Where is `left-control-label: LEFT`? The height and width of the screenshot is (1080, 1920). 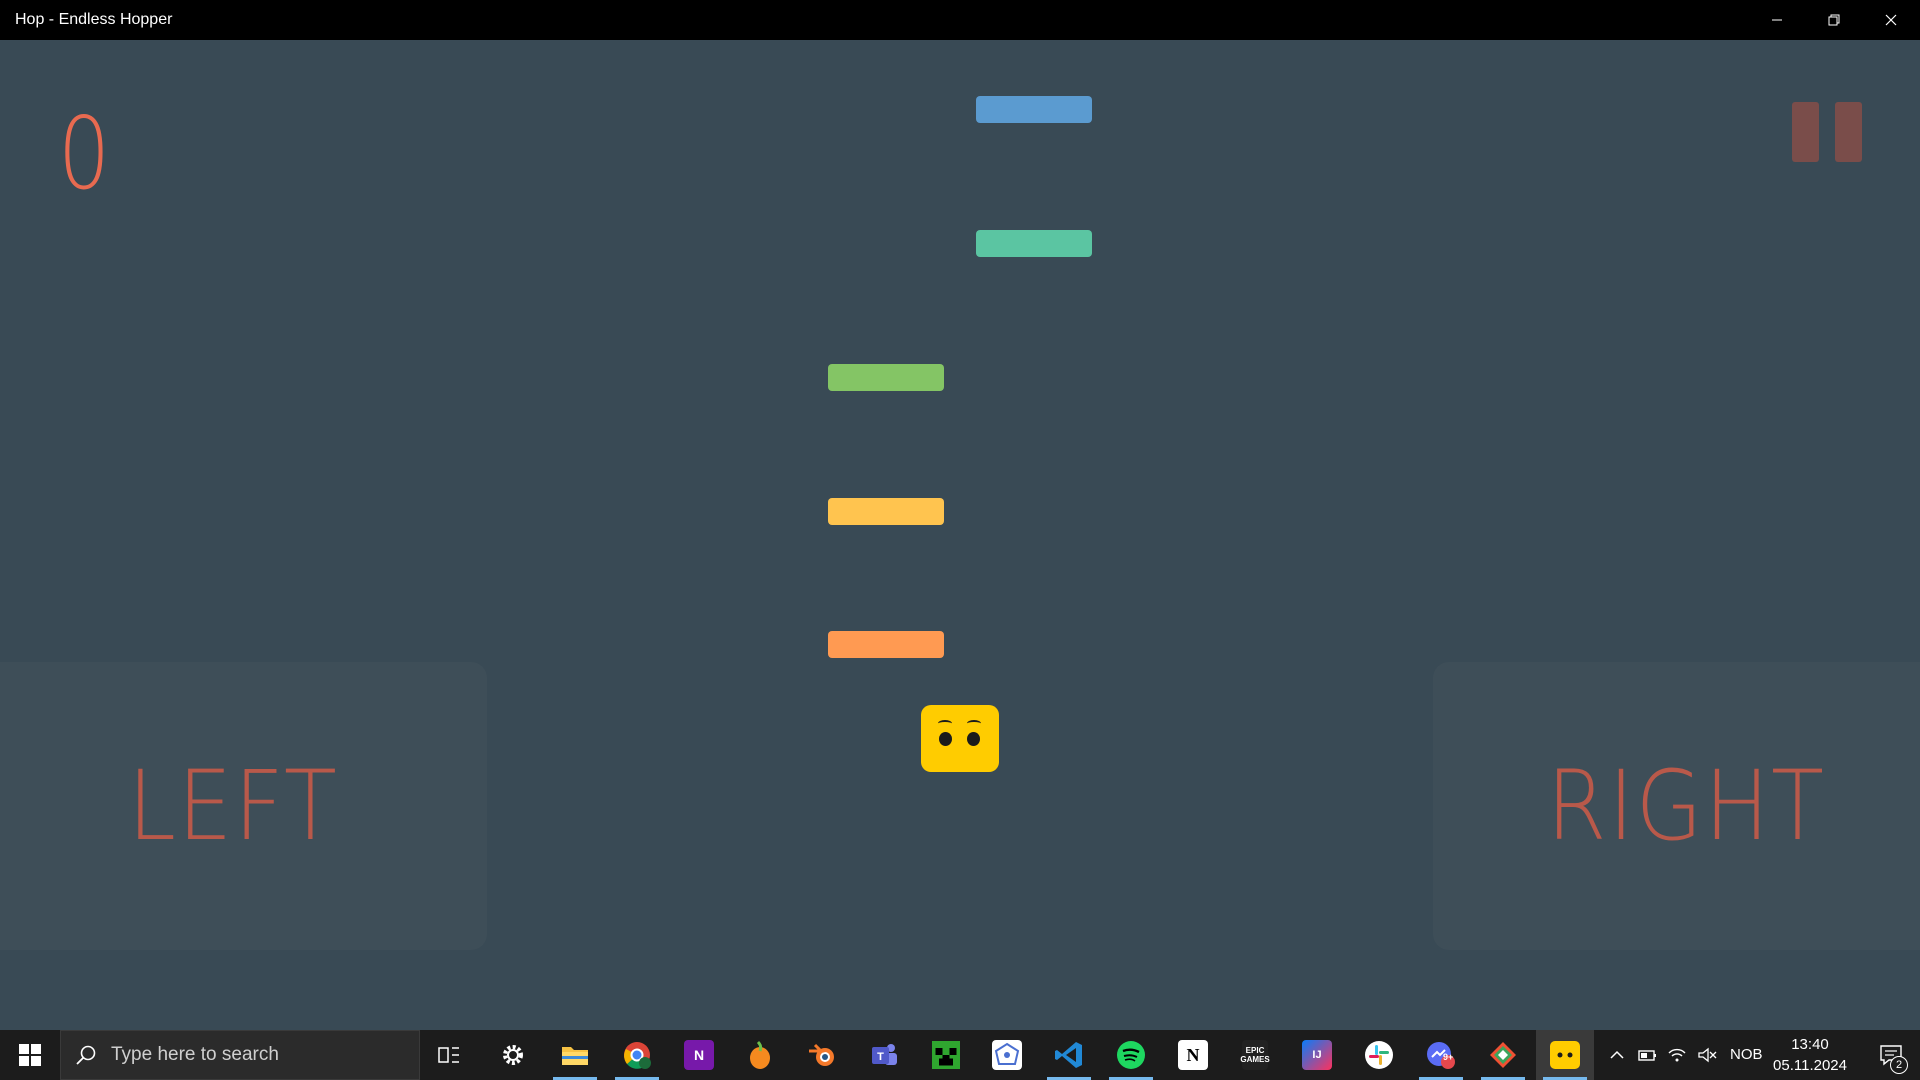
left-control-label: LEFT is located at coordinates (233, 806).